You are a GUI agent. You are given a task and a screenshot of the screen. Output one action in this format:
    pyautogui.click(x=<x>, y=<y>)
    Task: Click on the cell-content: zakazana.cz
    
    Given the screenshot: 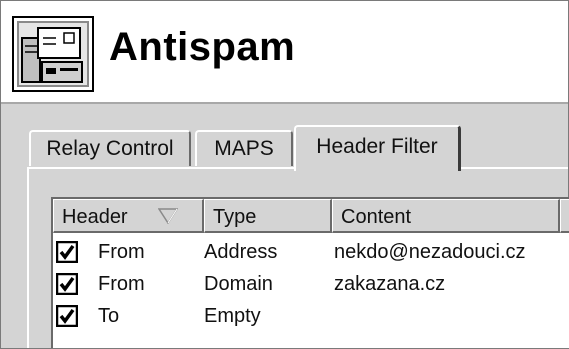 What is the action you would take?
    pyautogui.click(x=390, y=284)
    